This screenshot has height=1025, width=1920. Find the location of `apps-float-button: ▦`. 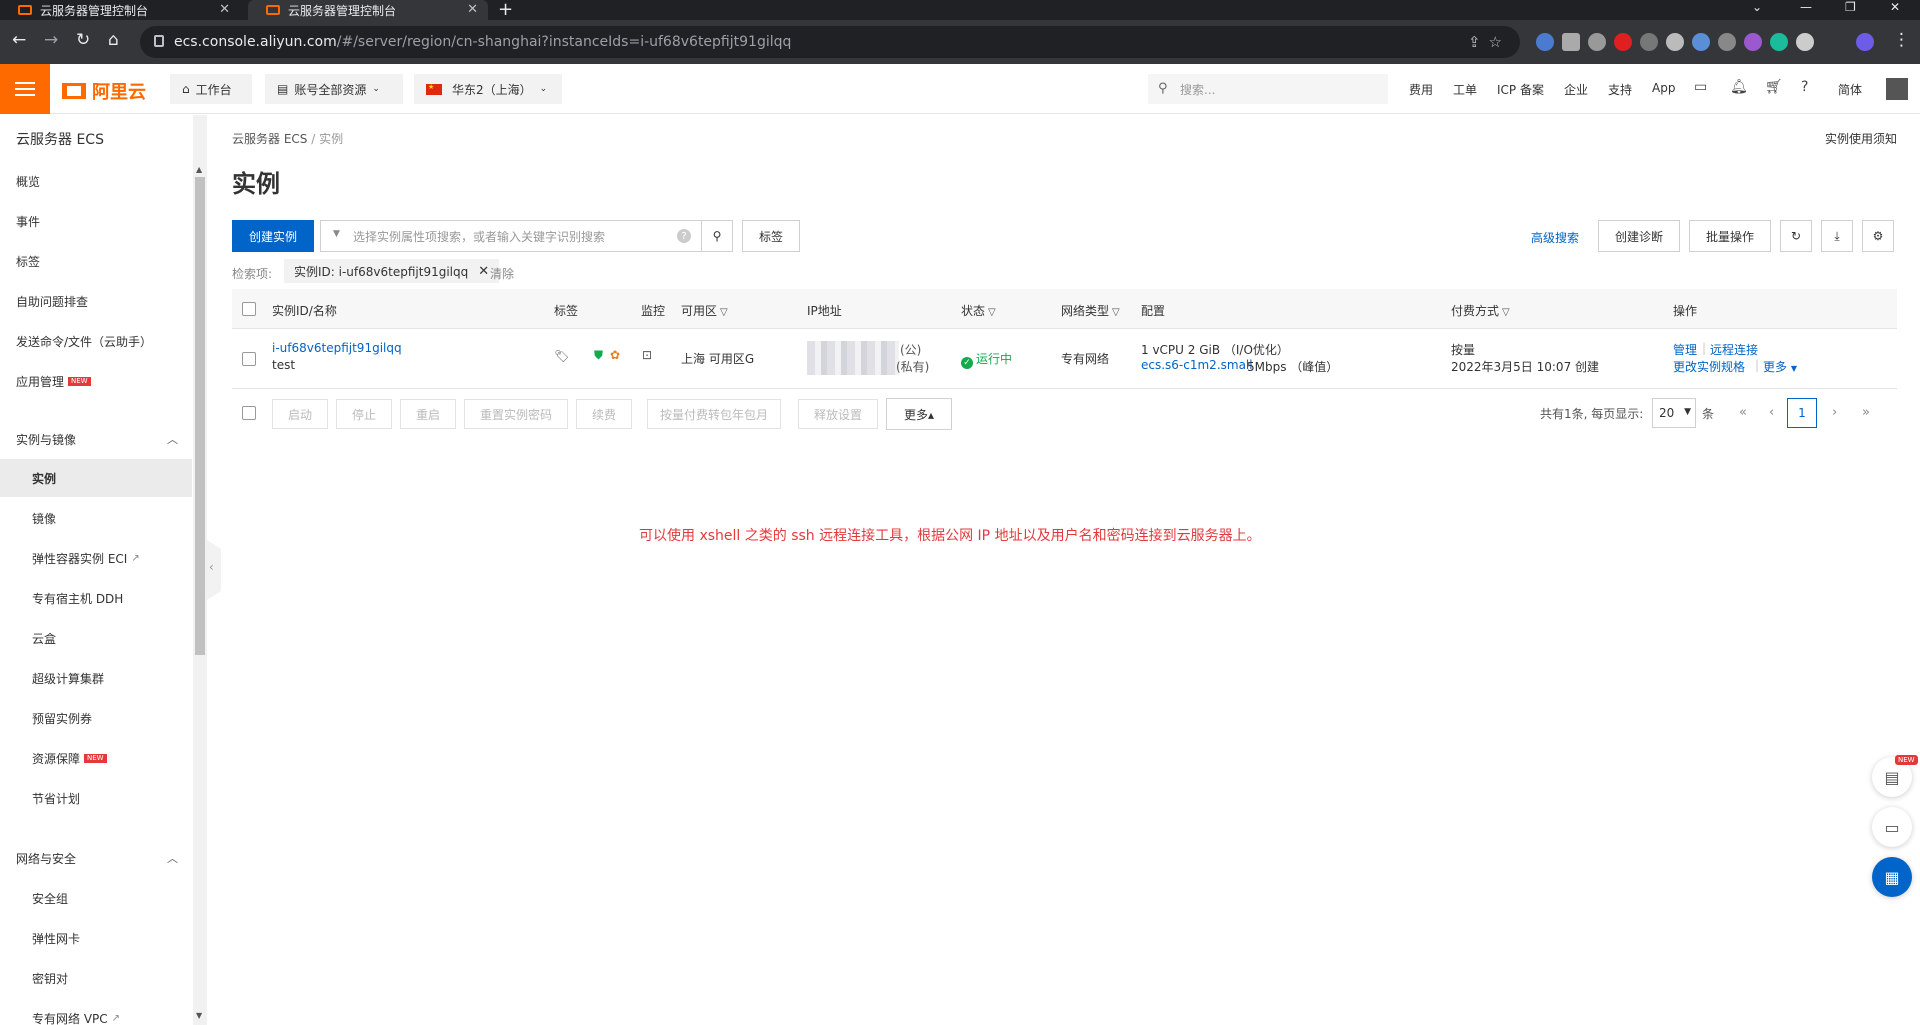

apps-float-button: ▦ is located at coordinates (1892, 877).